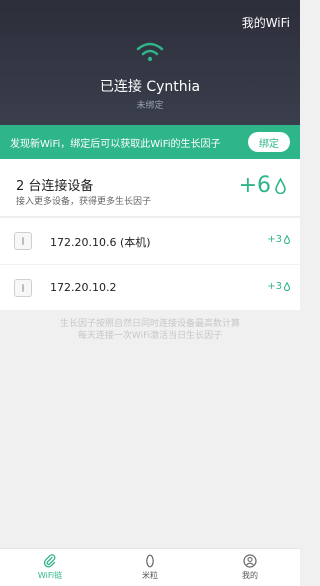 This screenshot has width=320, height=586. What do you see at coordinates (250, 561) in the screenshot?
I see `user-icon` at bounding box center [250, 561].